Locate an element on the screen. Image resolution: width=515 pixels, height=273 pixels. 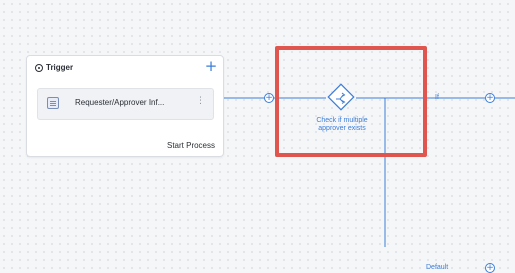
trigger-title: Trigger is located at coordinates (60, 67).